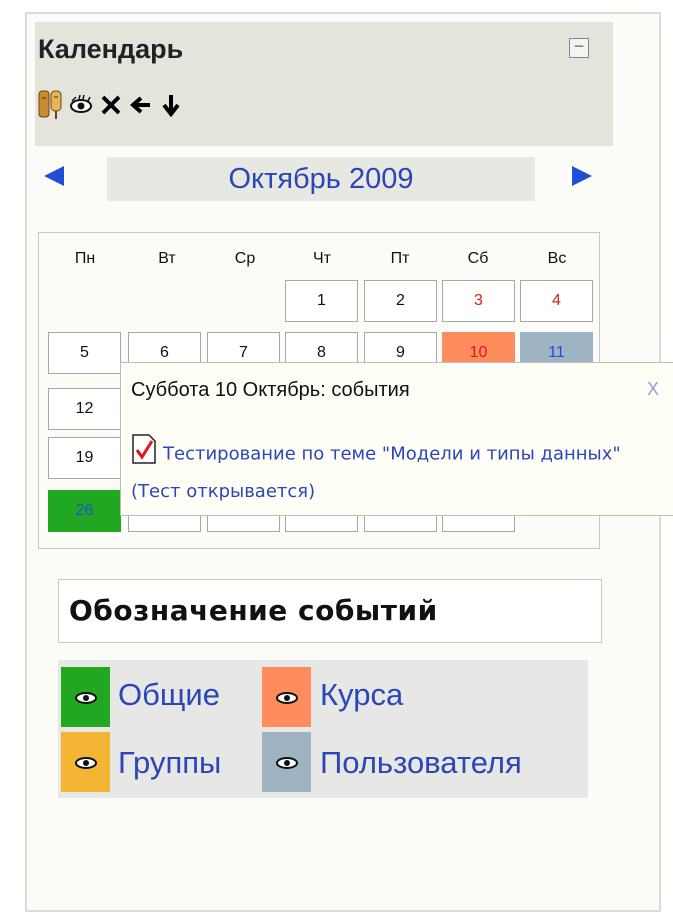 This screenshot has height=919, width=673. What do you see at coordinates (111, 49) in the screenshot?
I see `block-title: Календарь` at bounding box center [111, 49].